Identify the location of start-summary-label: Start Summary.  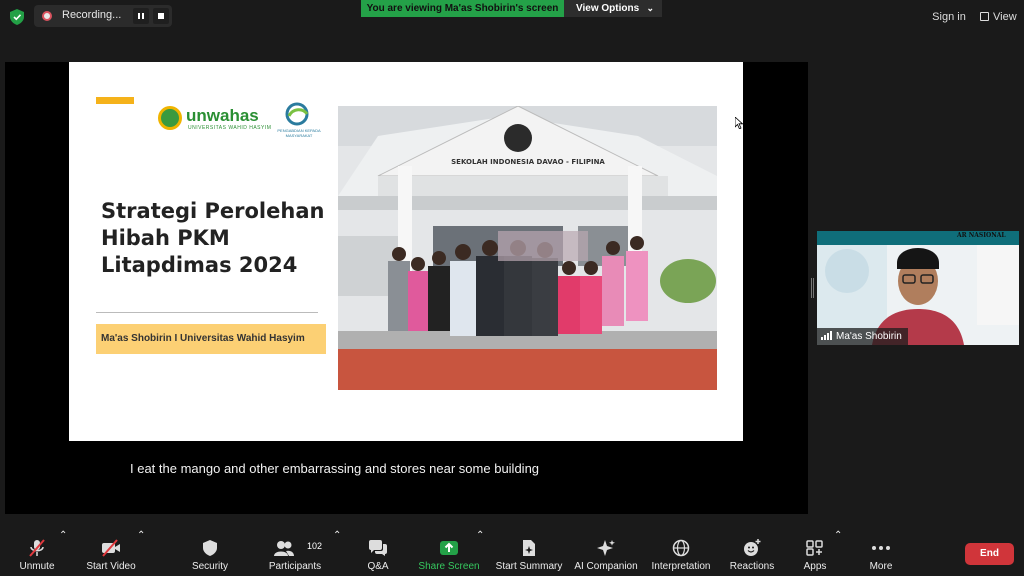
(529, 566).